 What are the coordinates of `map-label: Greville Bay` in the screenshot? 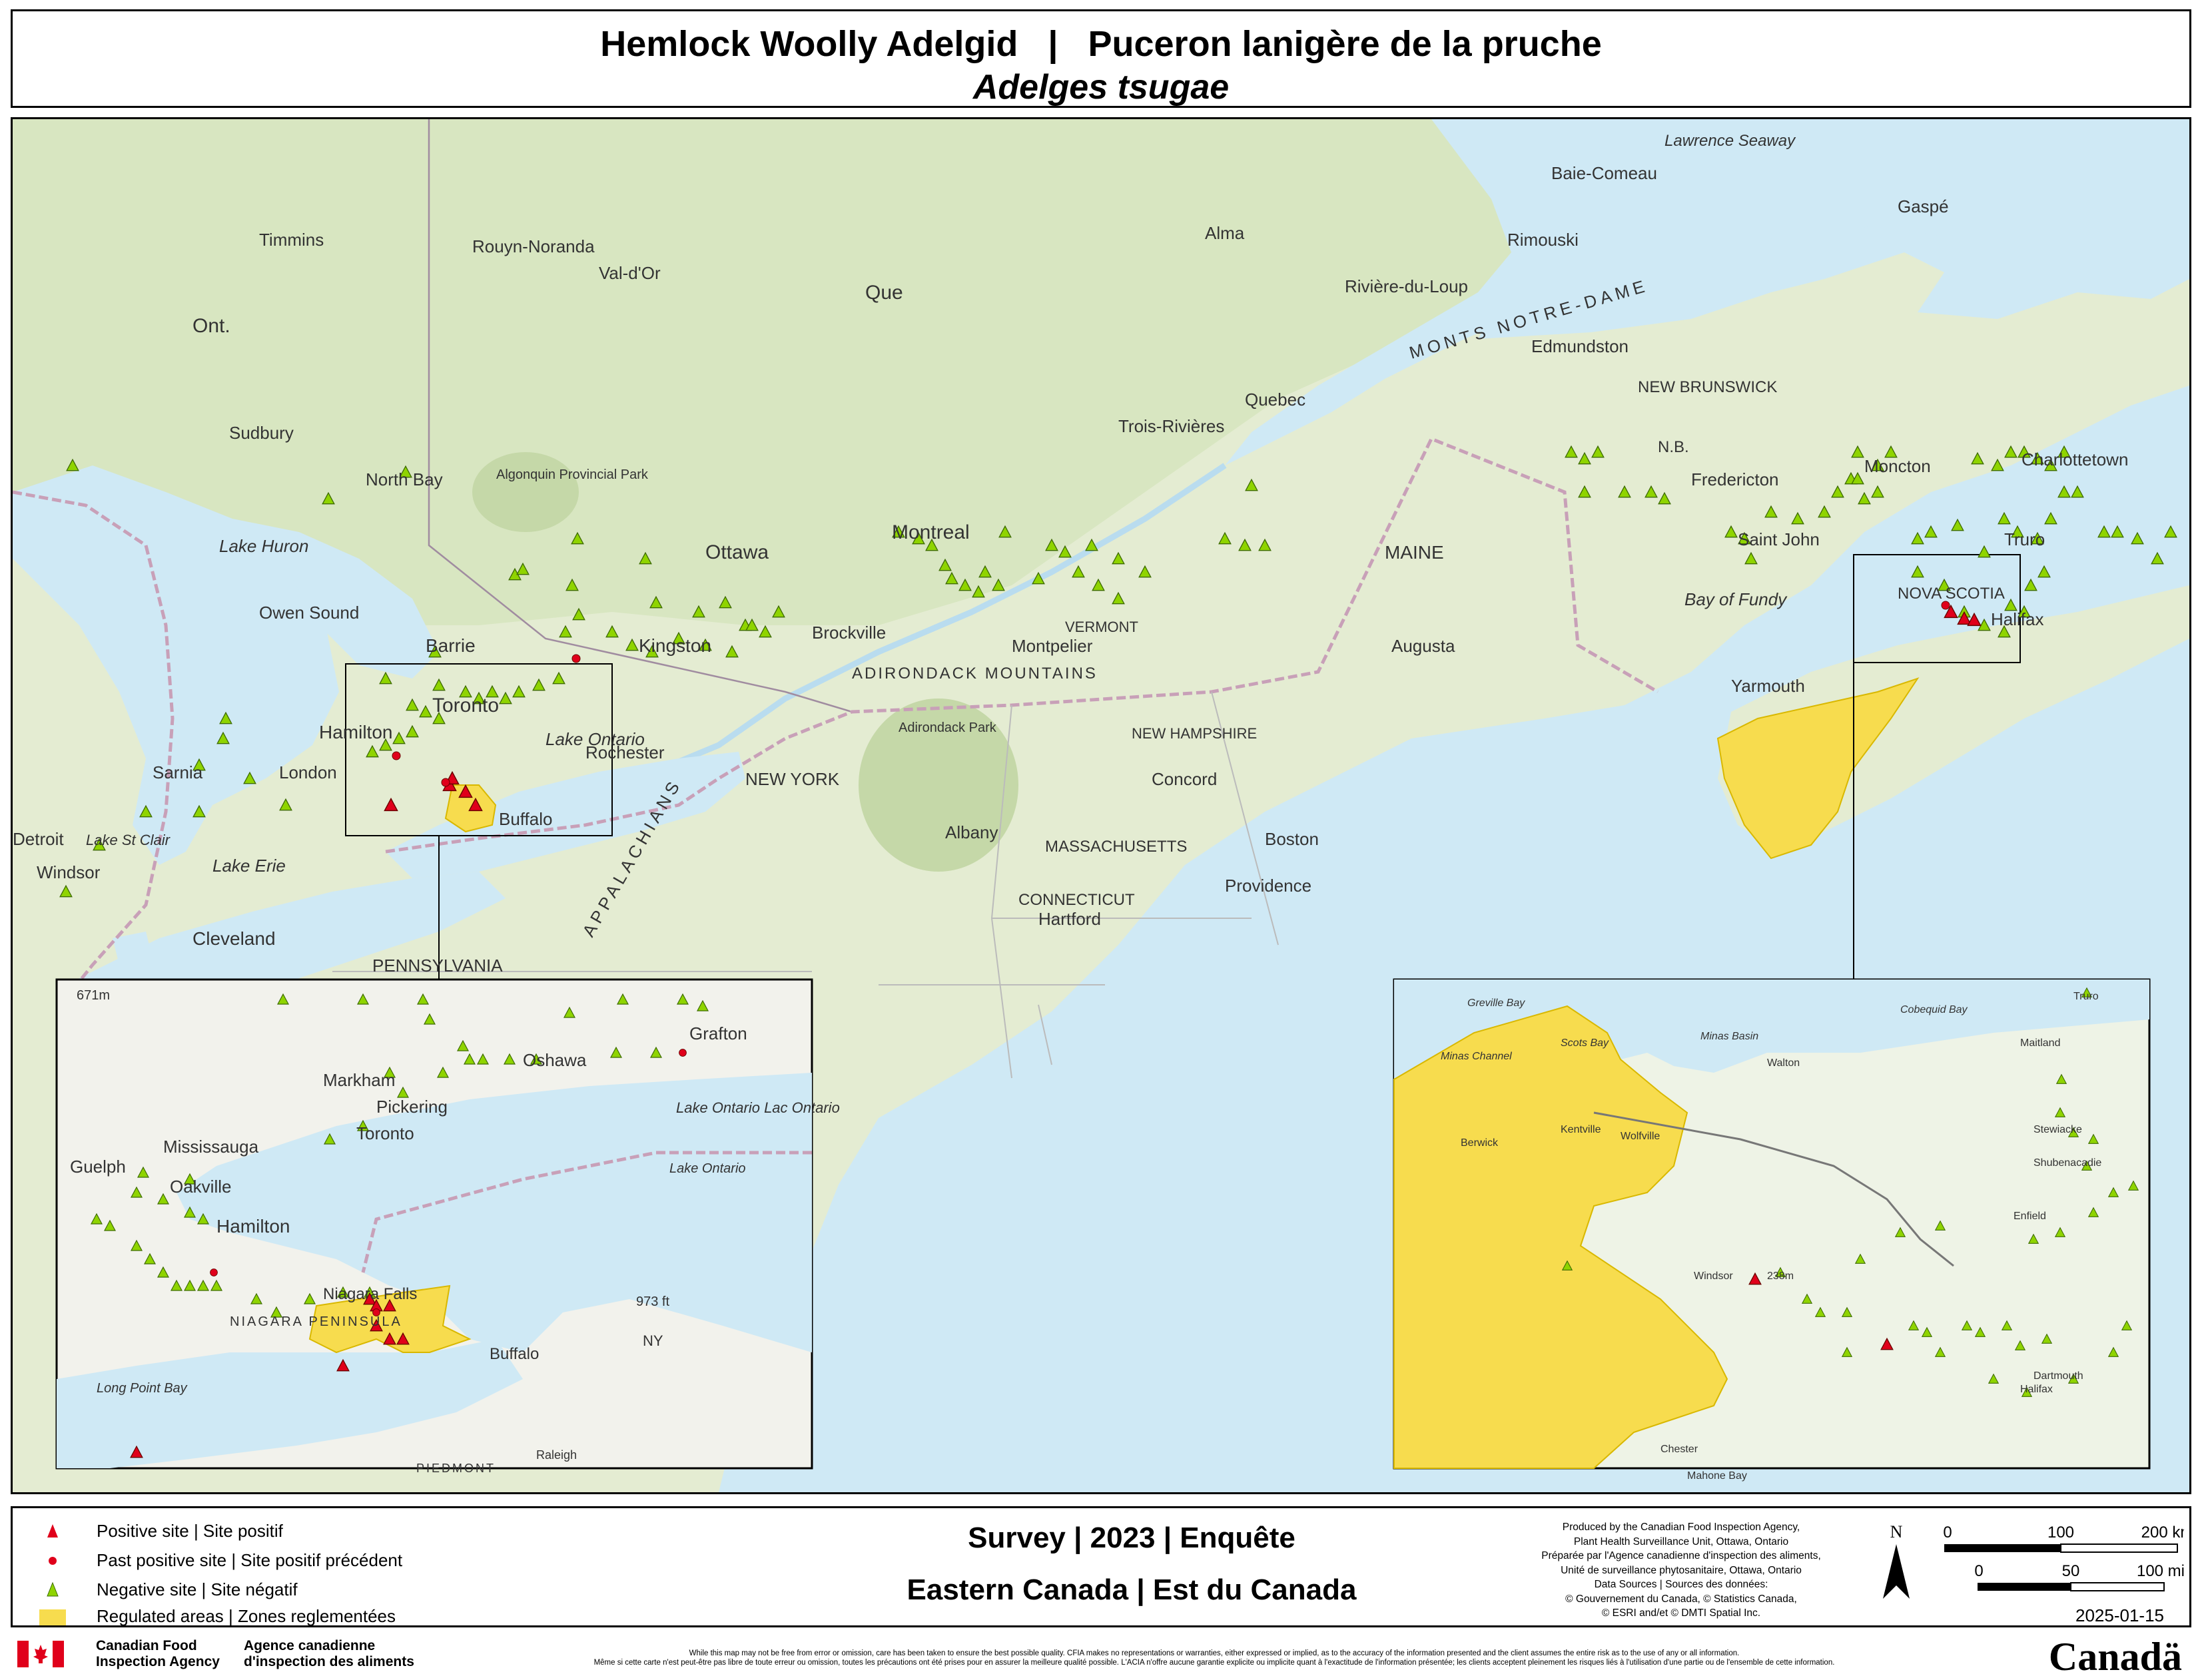 It's located at (1496, 1003).